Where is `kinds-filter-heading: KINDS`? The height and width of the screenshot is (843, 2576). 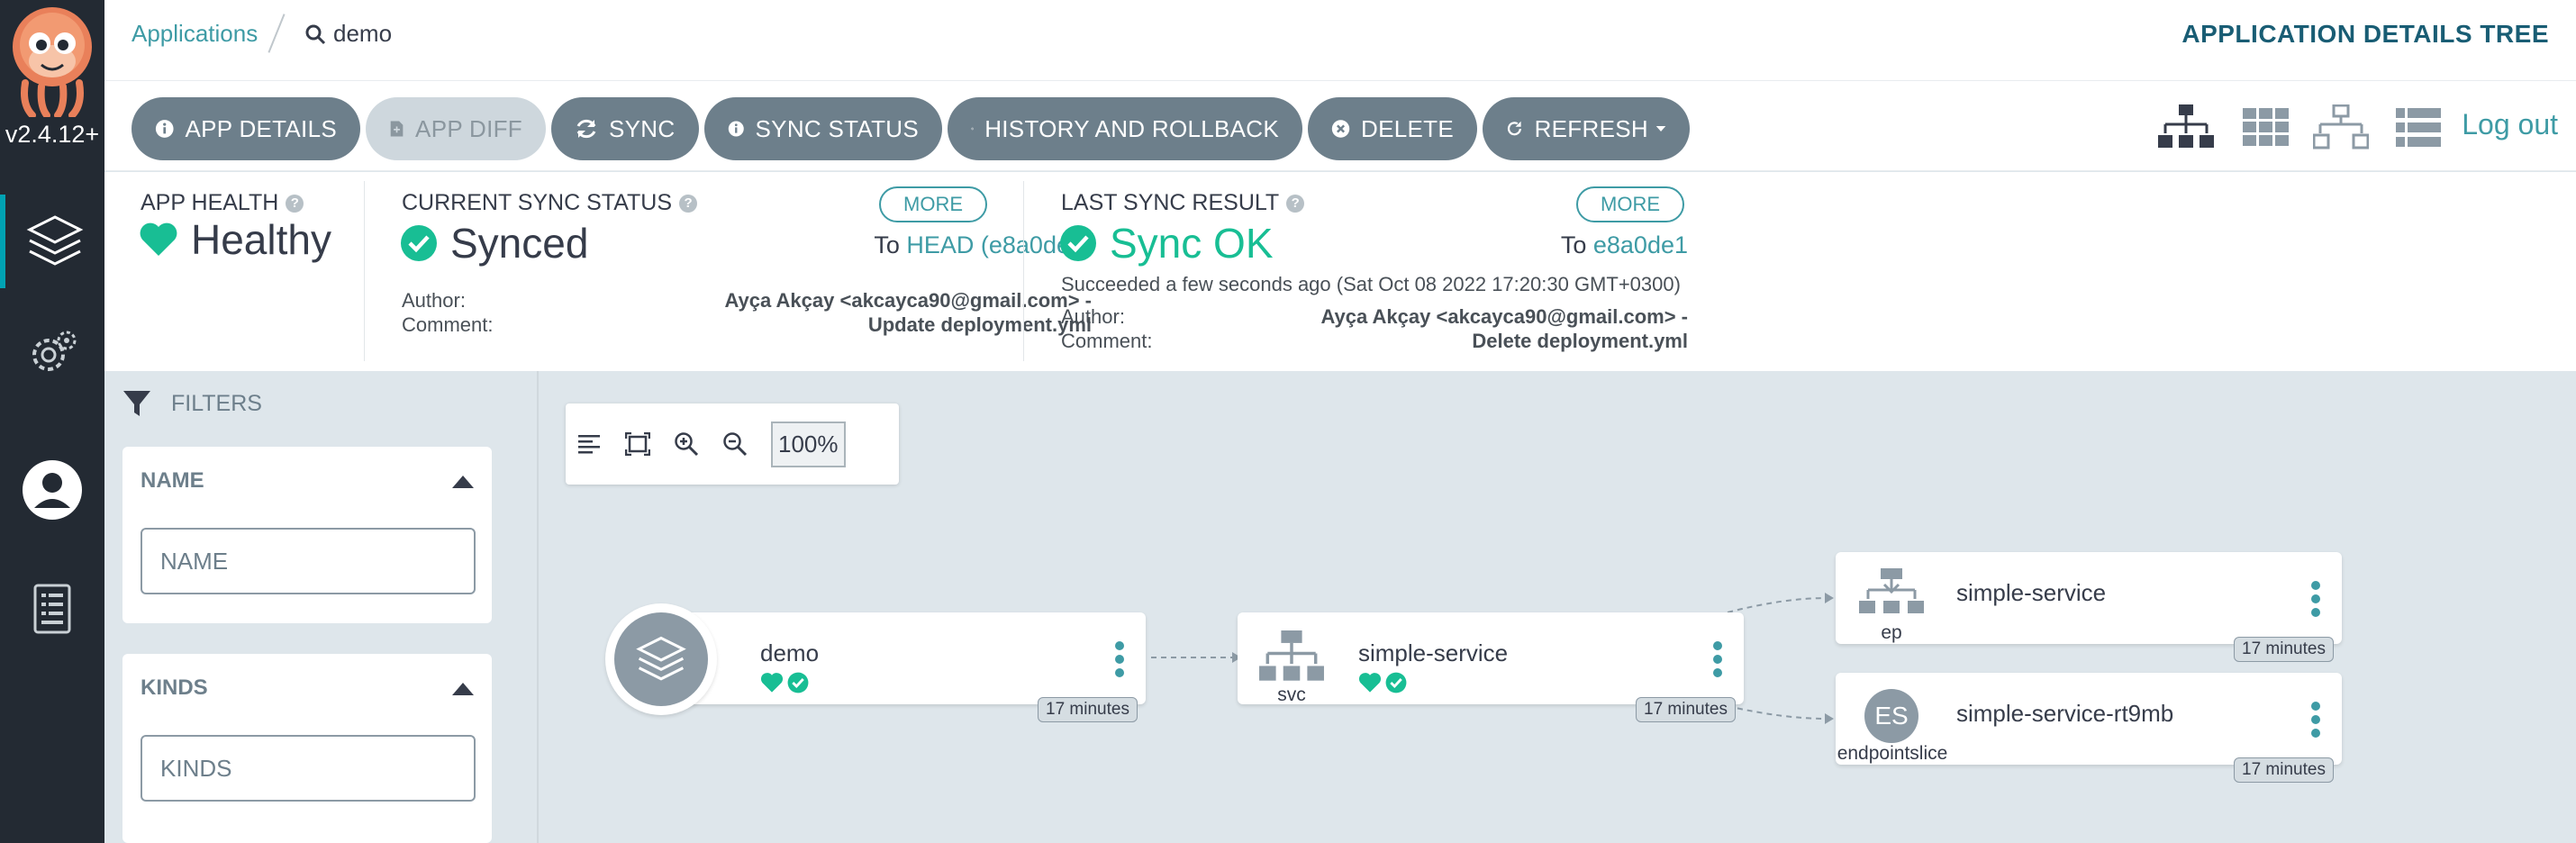 kinds-filter-heading: KINDS is located at coordinates (174, 687).